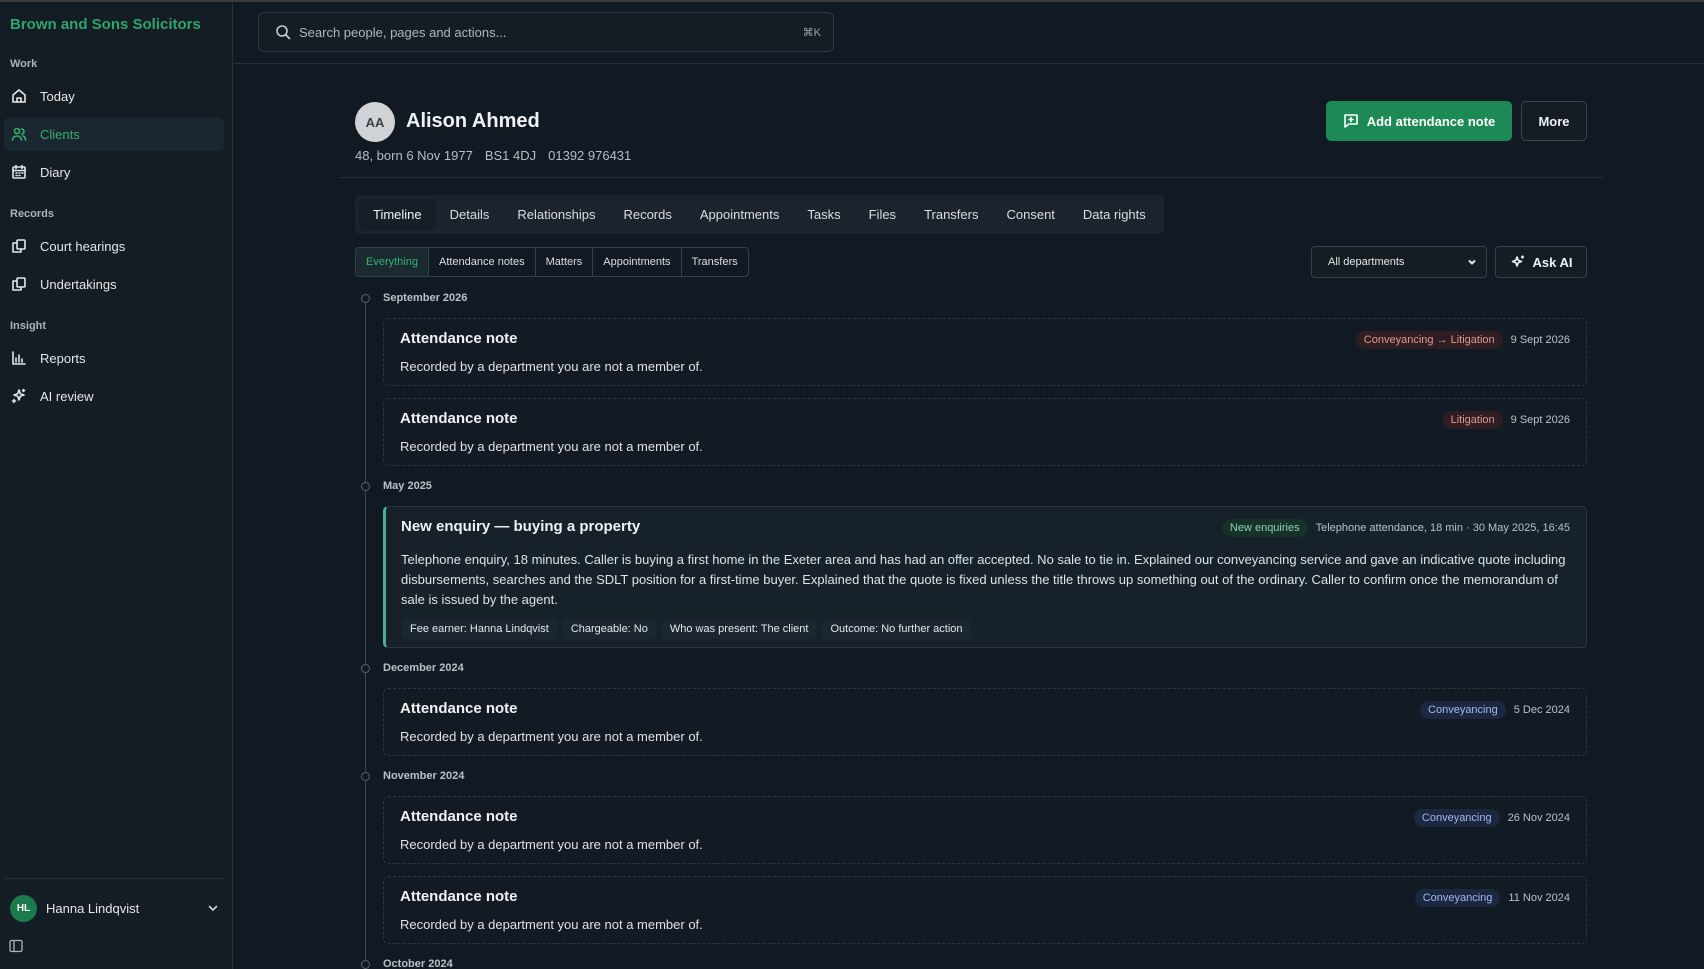 This screenshot has height=969, width=1704. I want to click on sidebar-item-undertakings: Undertakings, so click(114, 284).